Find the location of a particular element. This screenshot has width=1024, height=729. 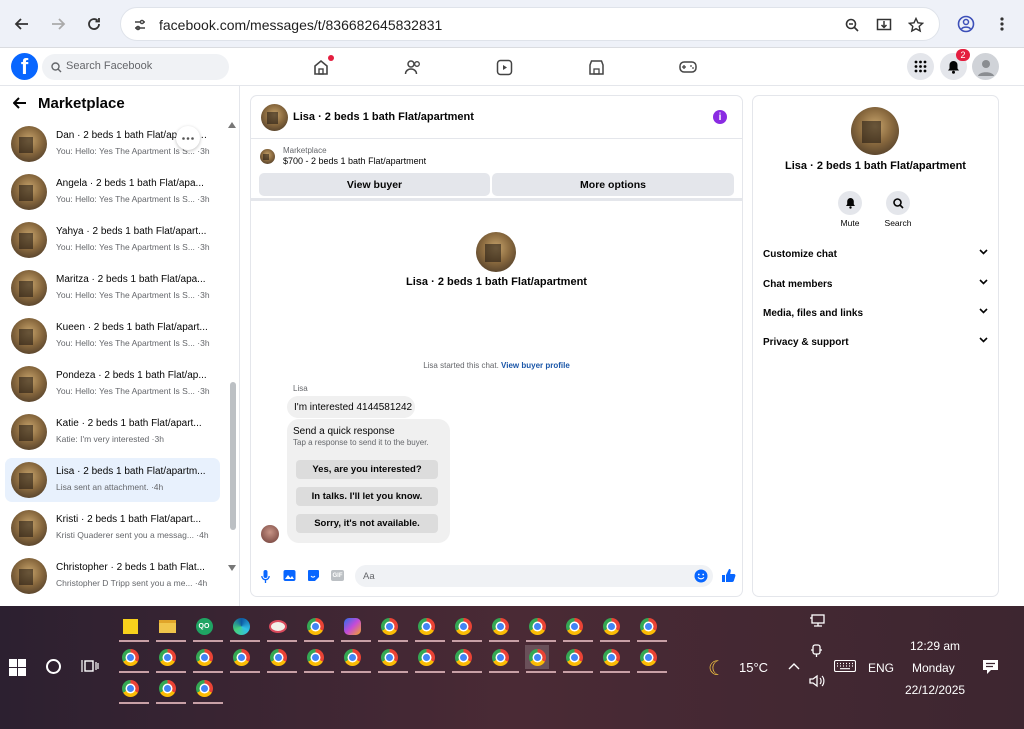

copilot-icon is located at coordinates (355, 628).